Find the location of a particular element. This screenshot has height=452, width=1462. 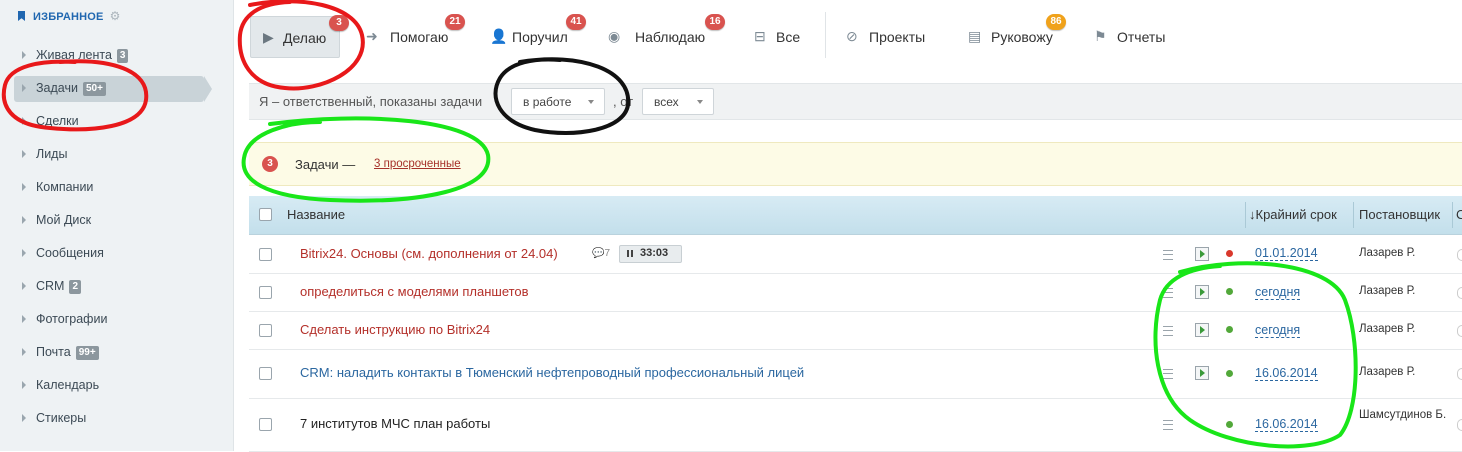

notice-text: Задачи — is located at coordinates (325, 164).